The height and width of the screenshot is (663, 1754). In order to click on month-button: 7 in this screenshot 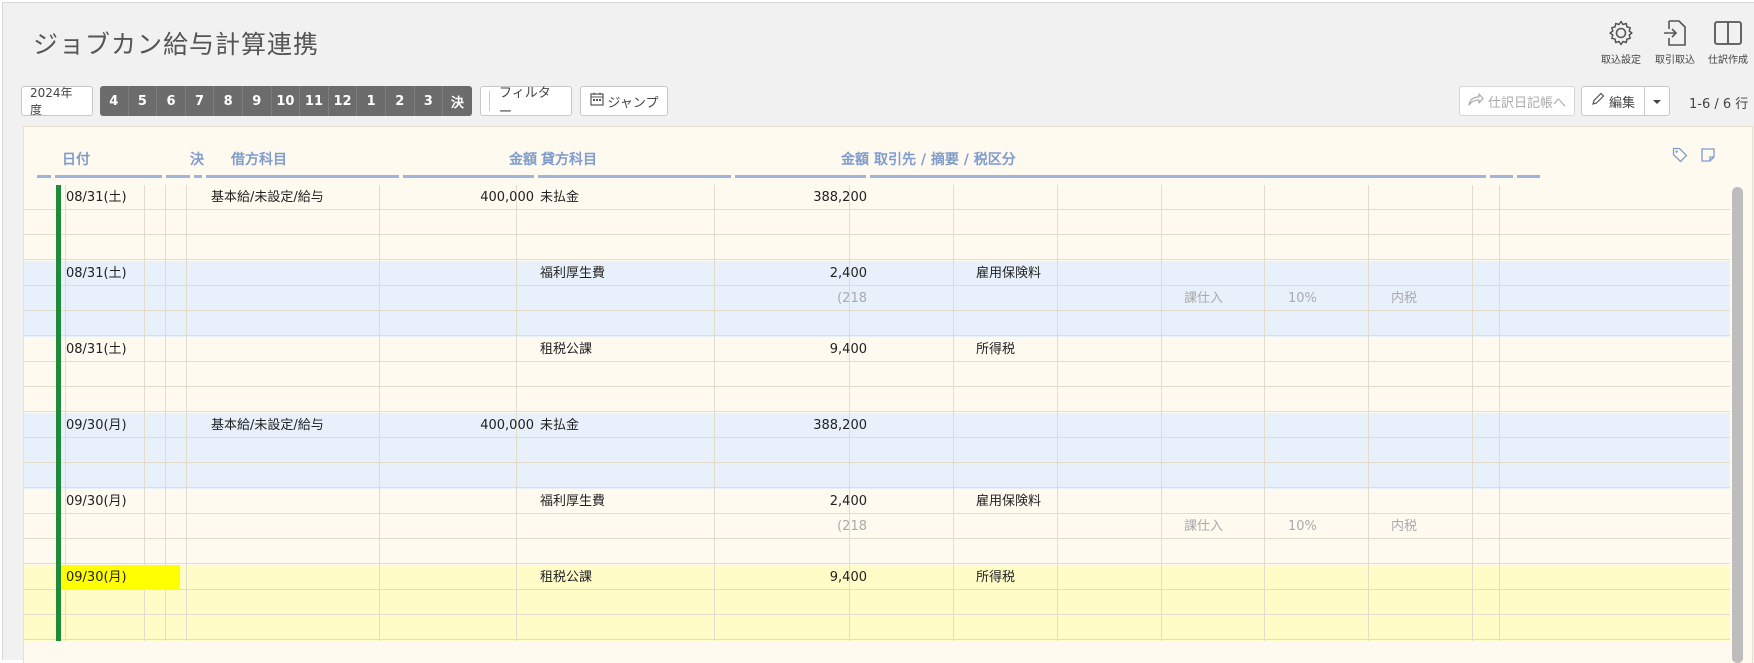, I will do `click(200, 101)`.